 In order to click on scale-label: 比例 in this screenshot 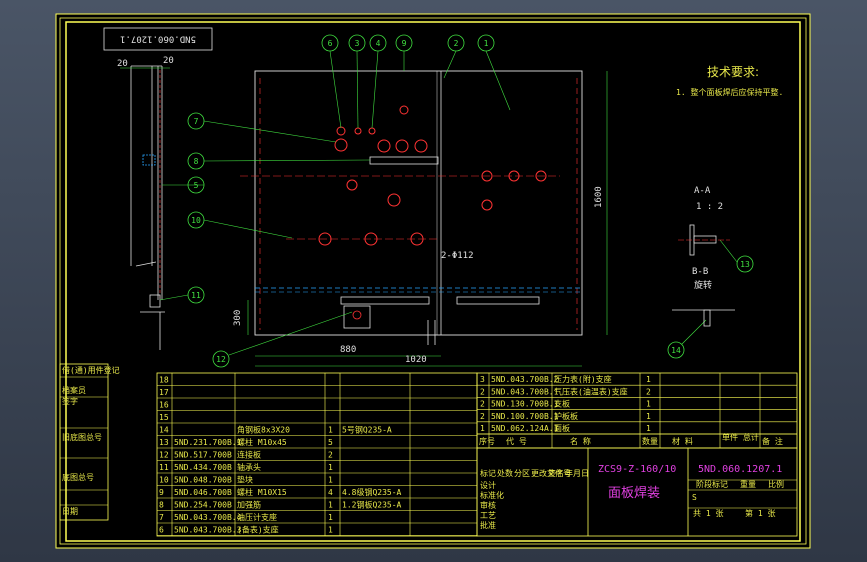, I will do `click(776, 484)`.